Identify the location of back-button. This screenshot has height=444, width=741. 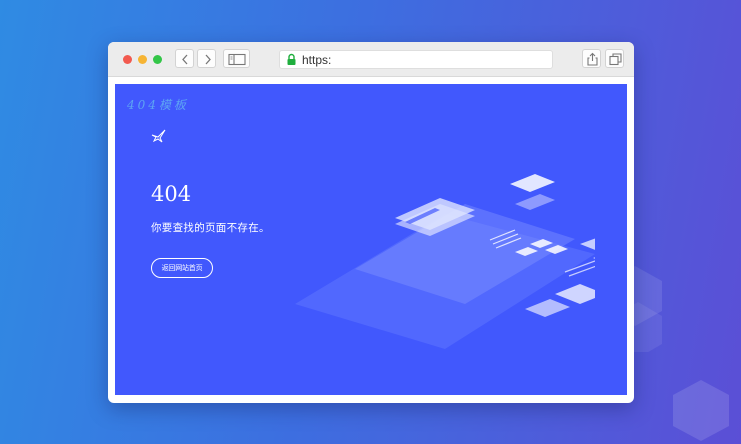
(184, 58).